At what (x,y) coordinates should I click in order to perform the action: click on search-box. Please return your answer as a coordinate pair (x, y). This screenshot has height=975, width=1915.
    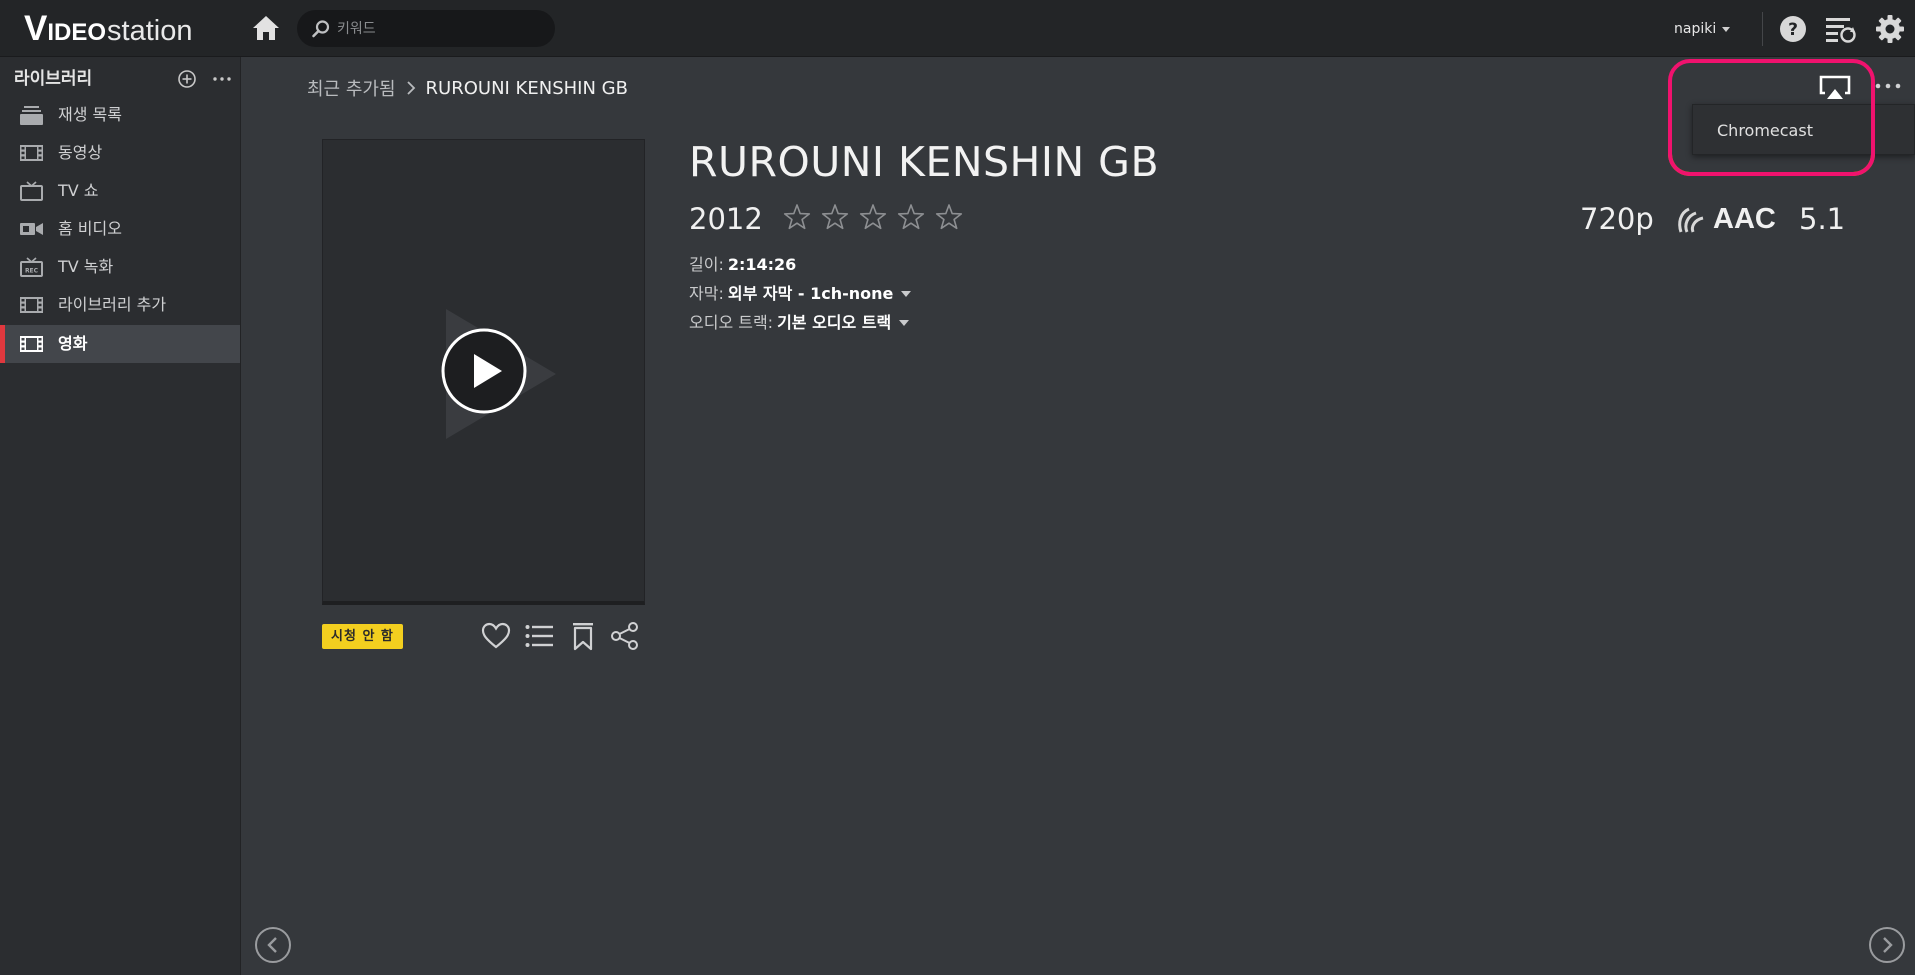
    Looking at the image, I should click on (426, 28).